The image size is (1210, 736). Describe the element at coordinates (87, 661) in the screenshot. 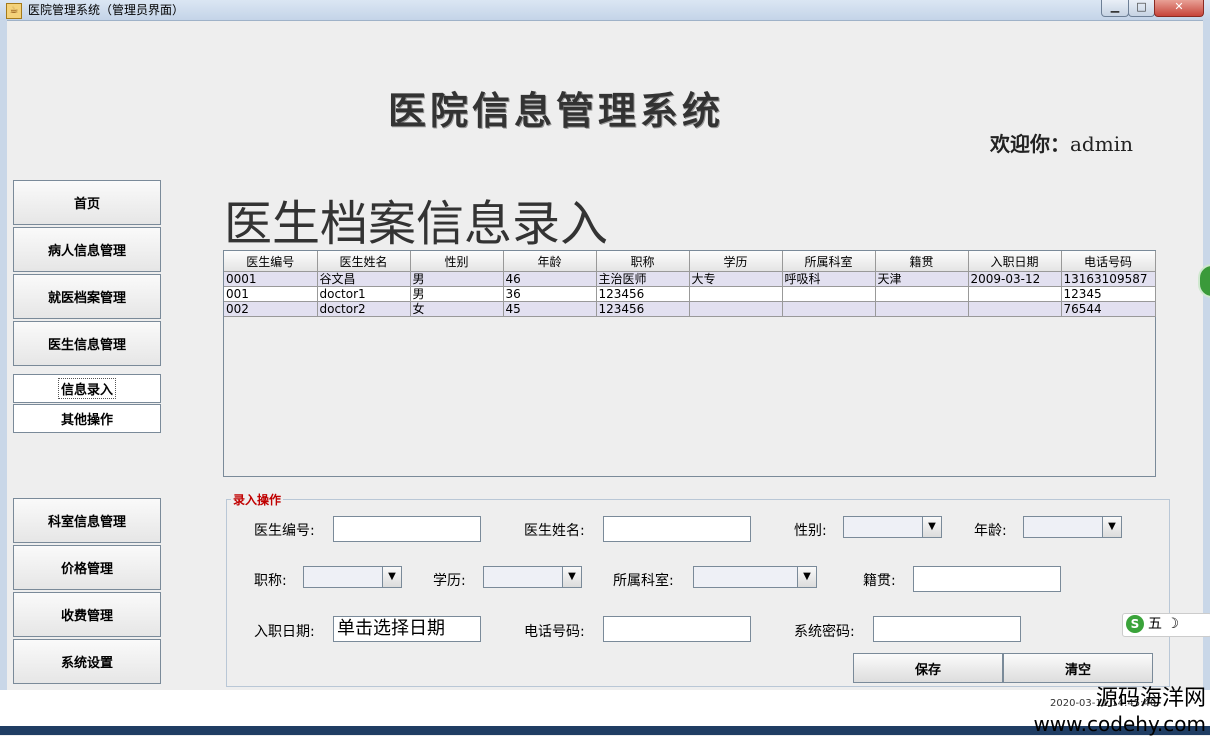

I see `nav-settings-button: 系统设置` at that location.